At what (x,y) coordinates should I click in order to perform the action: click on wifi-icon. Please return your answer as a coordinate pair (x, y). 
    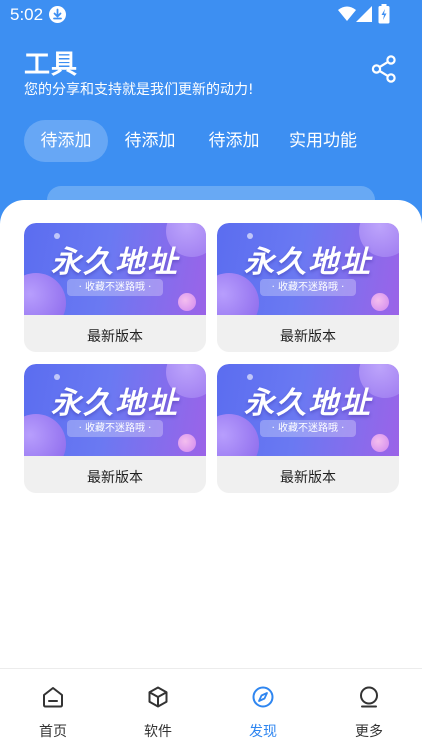
    Looking at the image, I should click on (347, 16).